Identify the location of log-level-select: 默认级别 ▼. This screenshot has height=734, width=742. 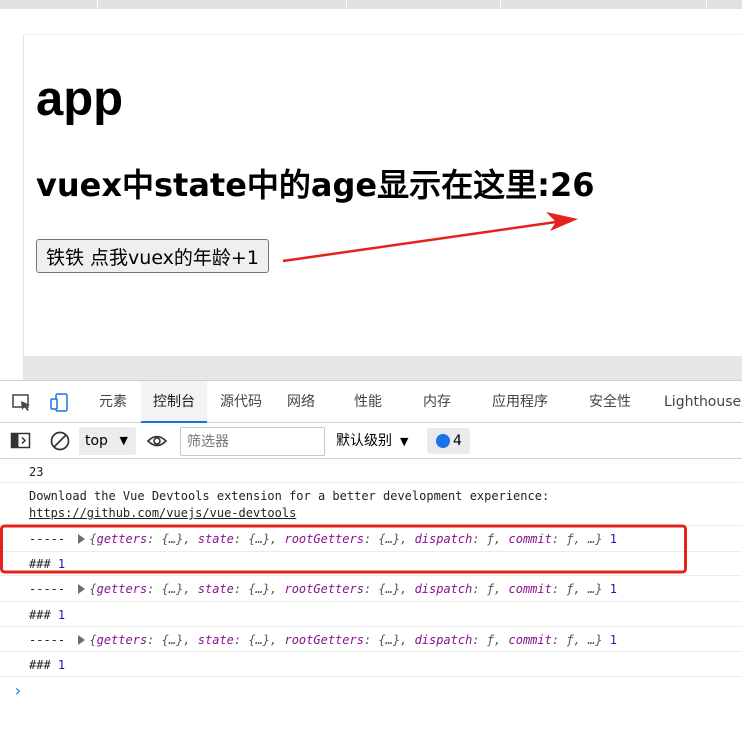
(372, 441).